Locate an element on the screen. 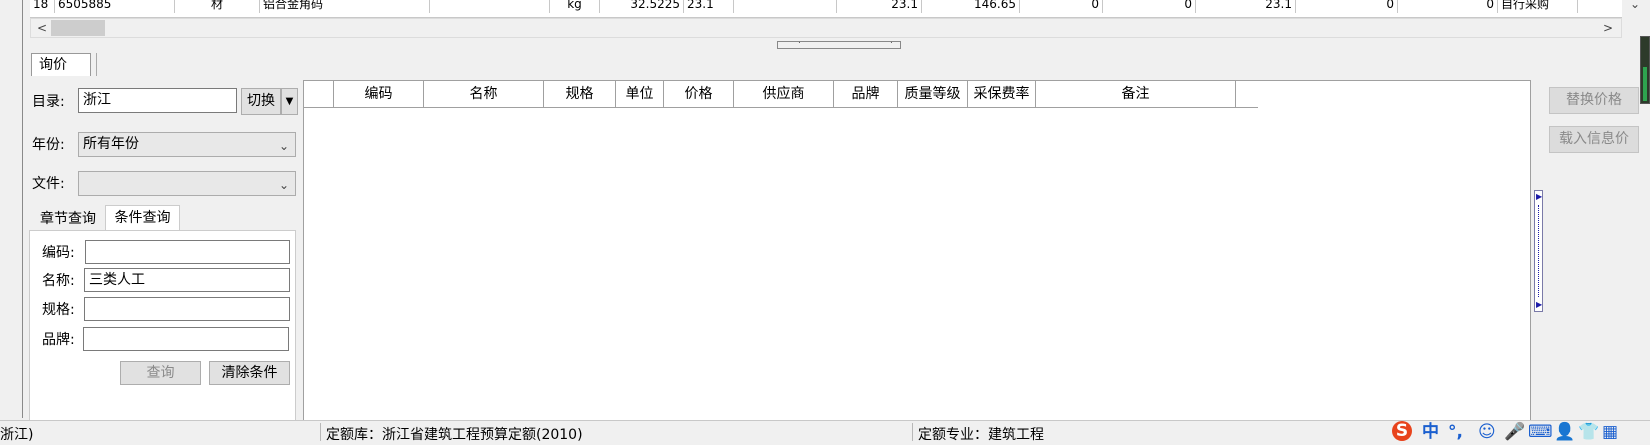  volume-meter is located at coordinates (1645, 70).